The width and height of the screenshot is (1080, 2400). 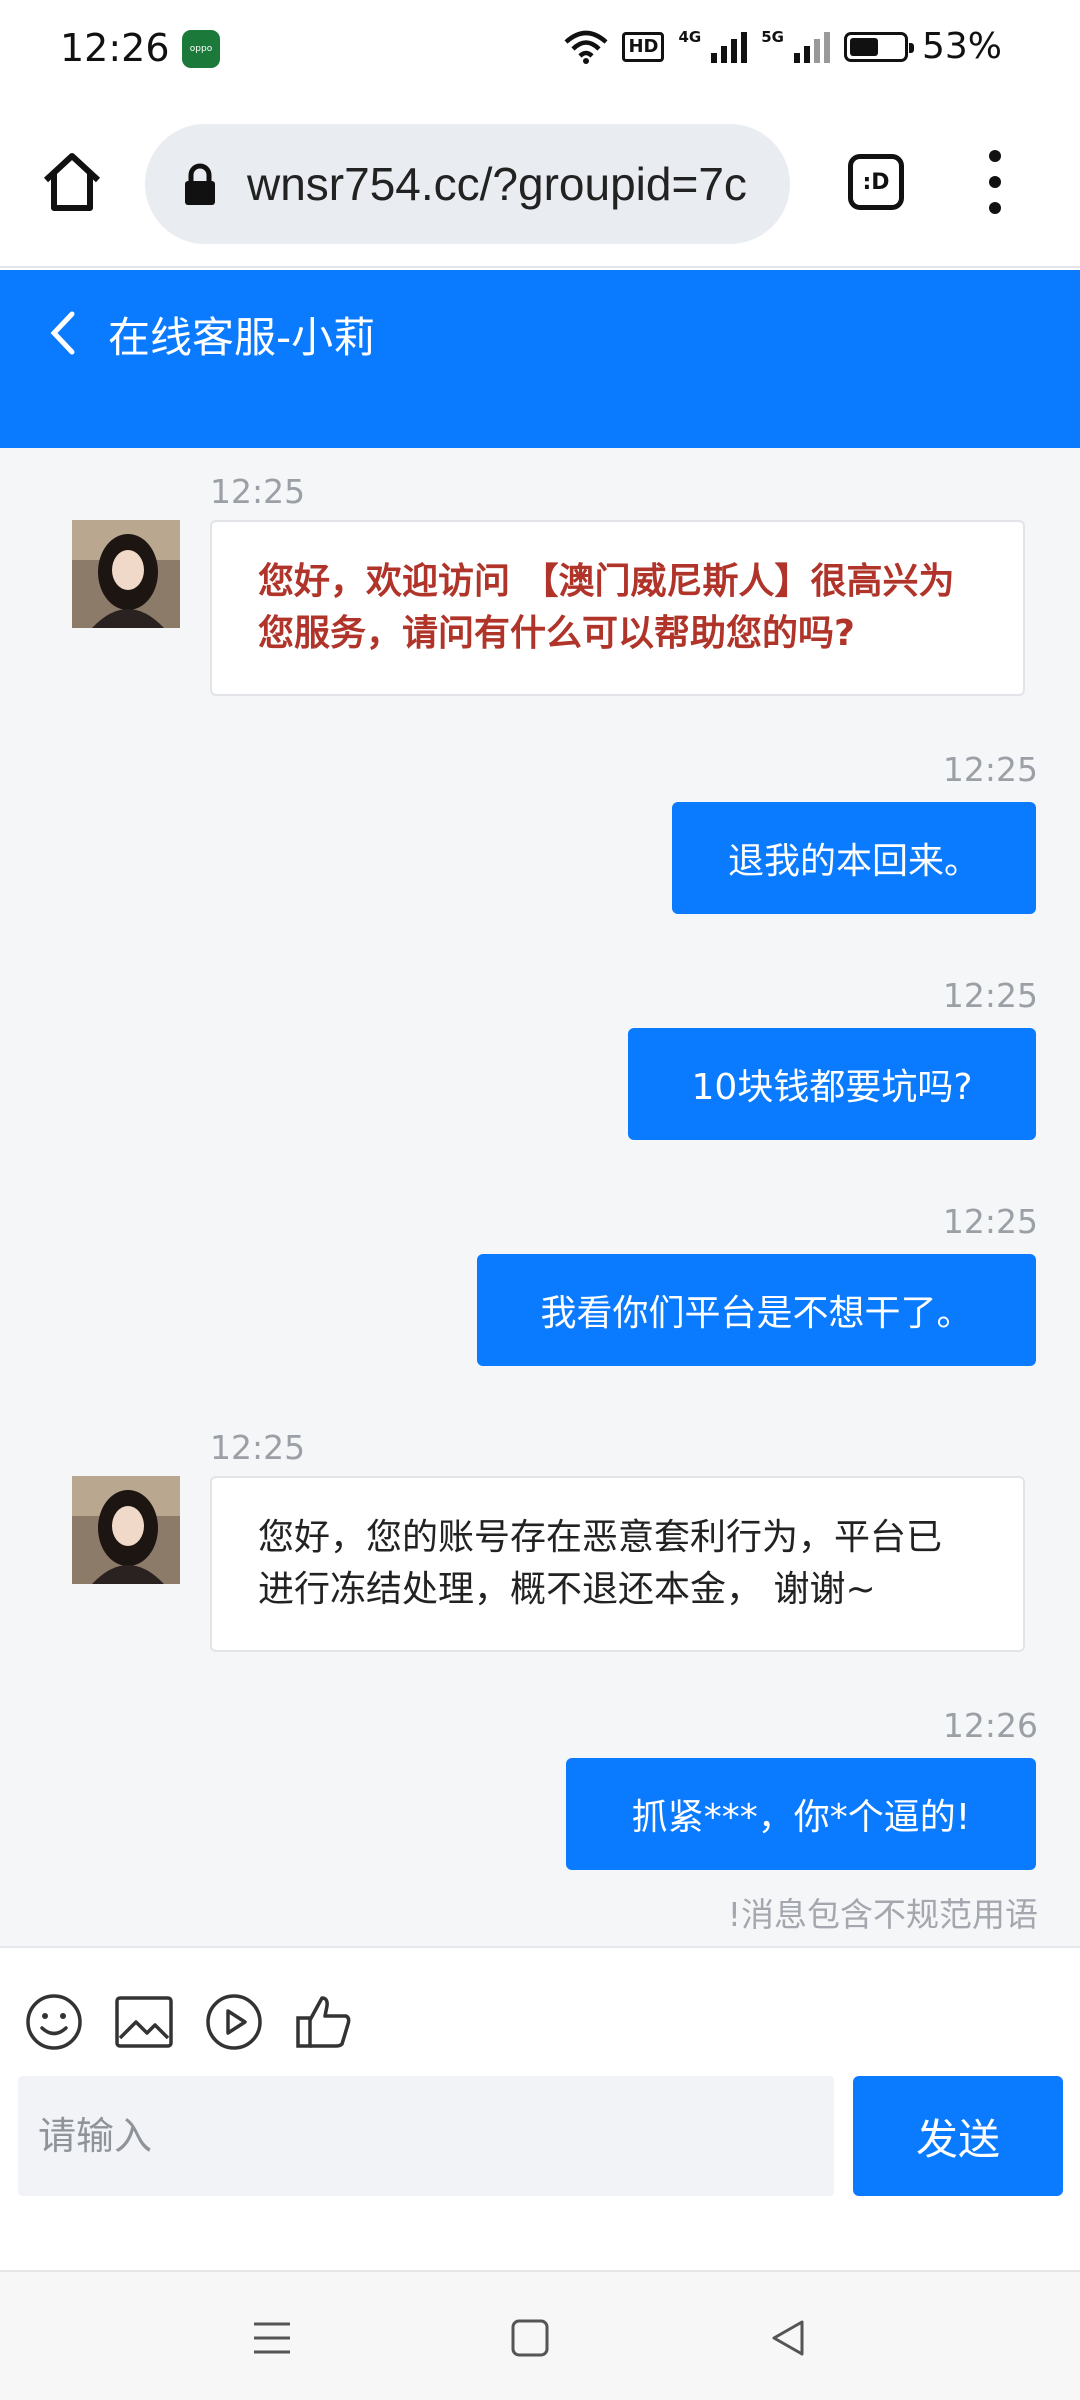 I want to click on agent-message-bubble: 您好，欢迎访问 【澳门威尼斯人】很高兴为您服务，请问有什么可以帮助您的吗?, so click(x=617, y=608).